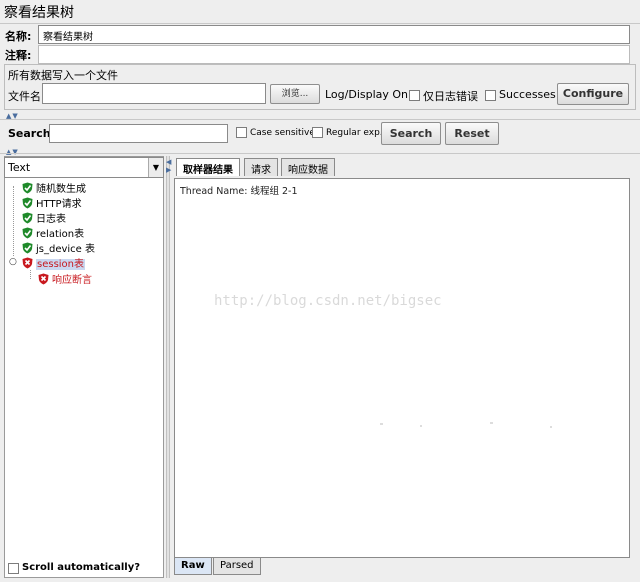 Image resolution: width=640 pixels, height=582 pixels. What do you see at coordinates (261, 167) in the screenshot?
I see `tab-request: 请求` at bounding box center [261, 167].